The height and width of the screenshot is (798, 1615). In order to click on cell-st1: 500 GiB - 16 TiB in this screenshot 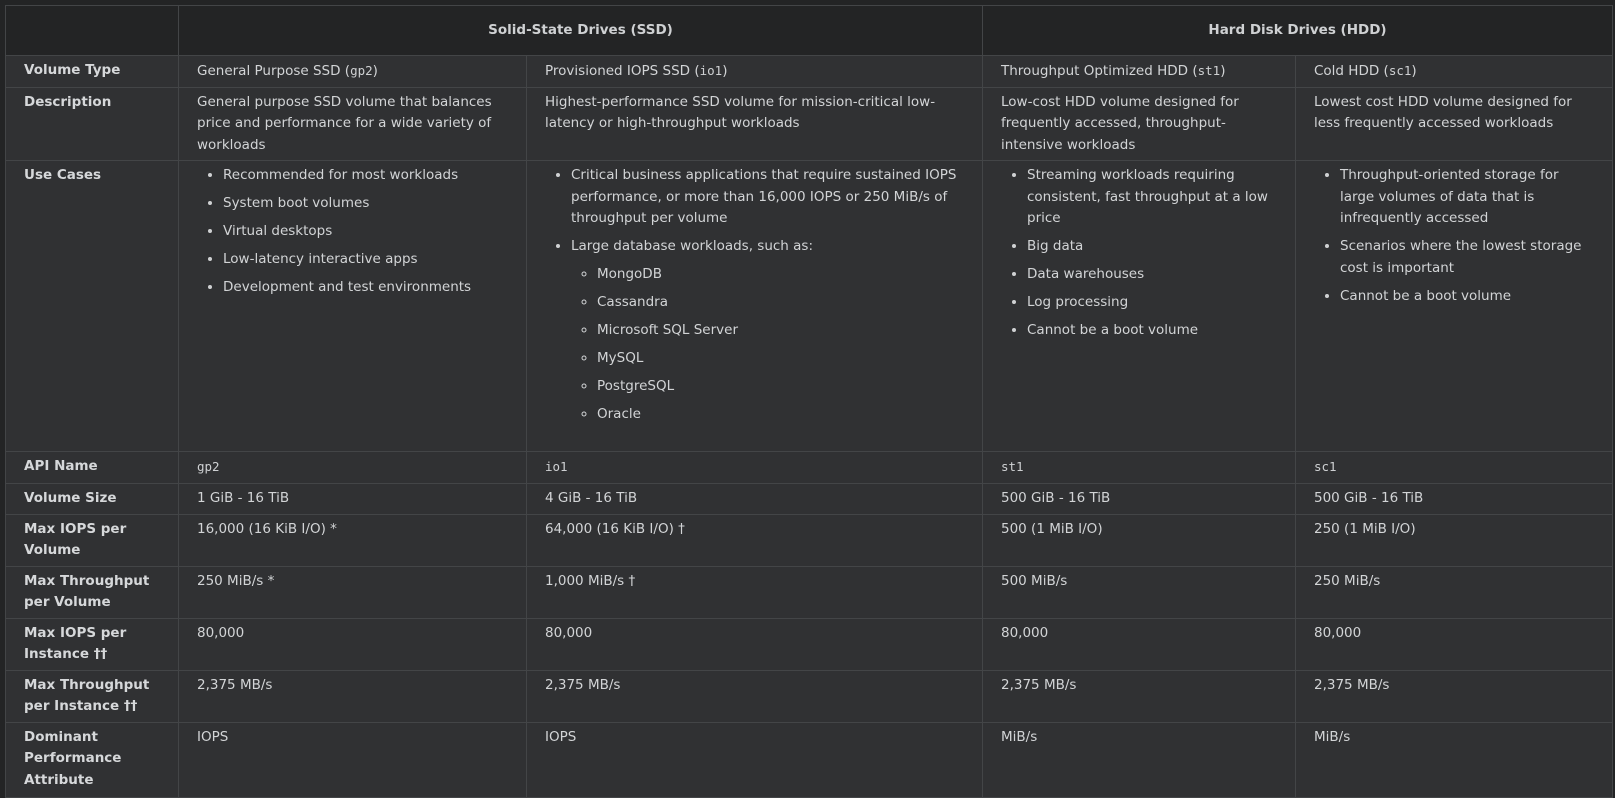, I will do `click(1139, 498)`.